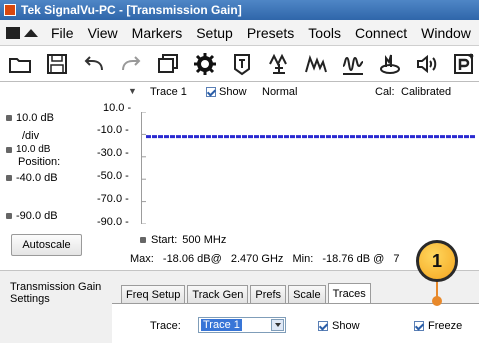 The height and width of the screenshot is (343, 479). I want to click on min-label: Min:, so click(303, 259).